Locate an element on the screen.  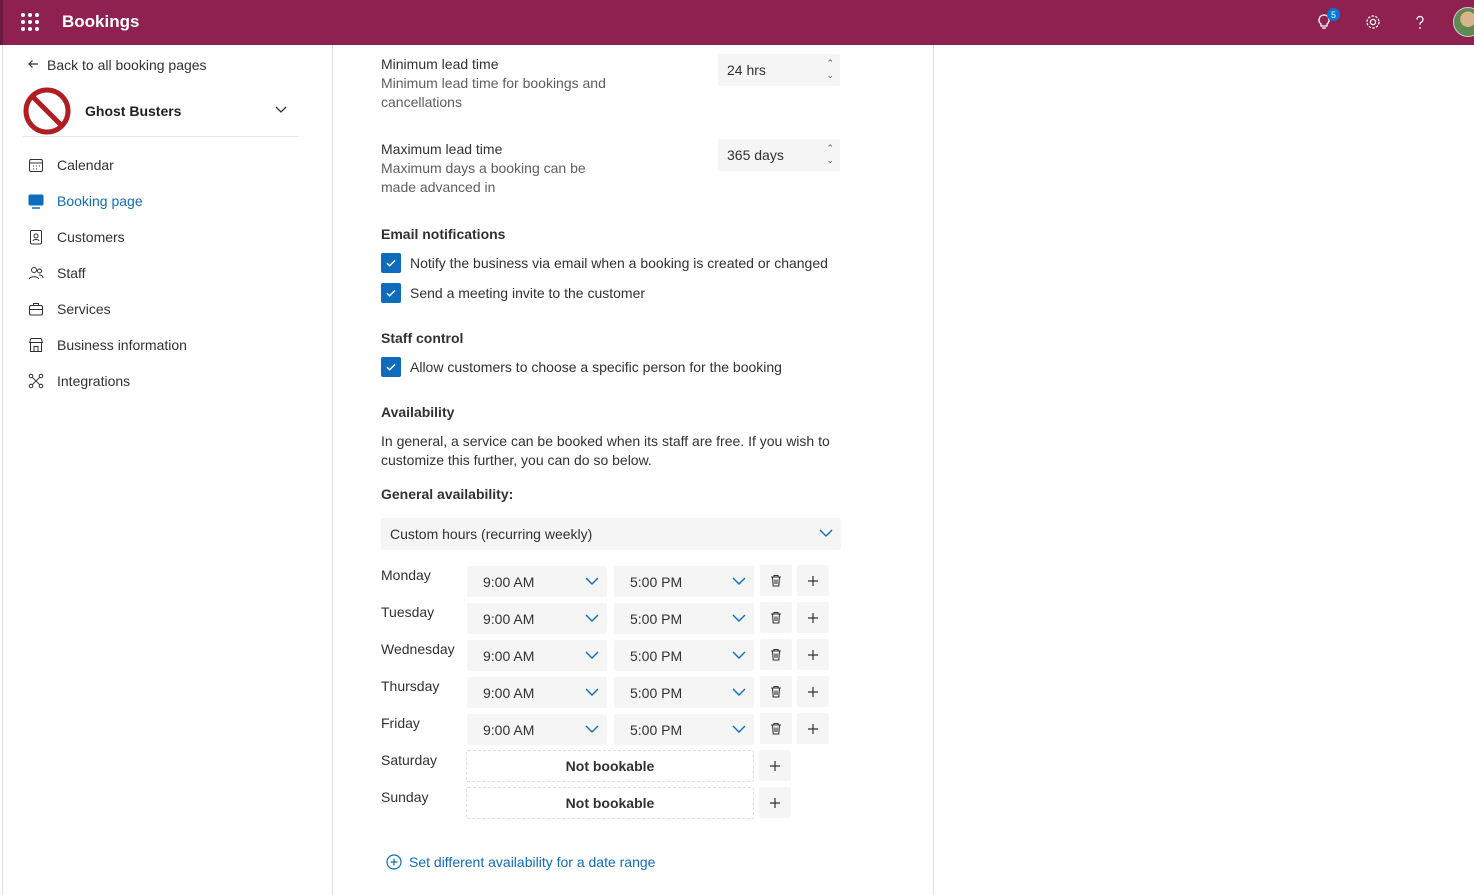
day-label-friday: Friday is located at coordinates (400, 723).